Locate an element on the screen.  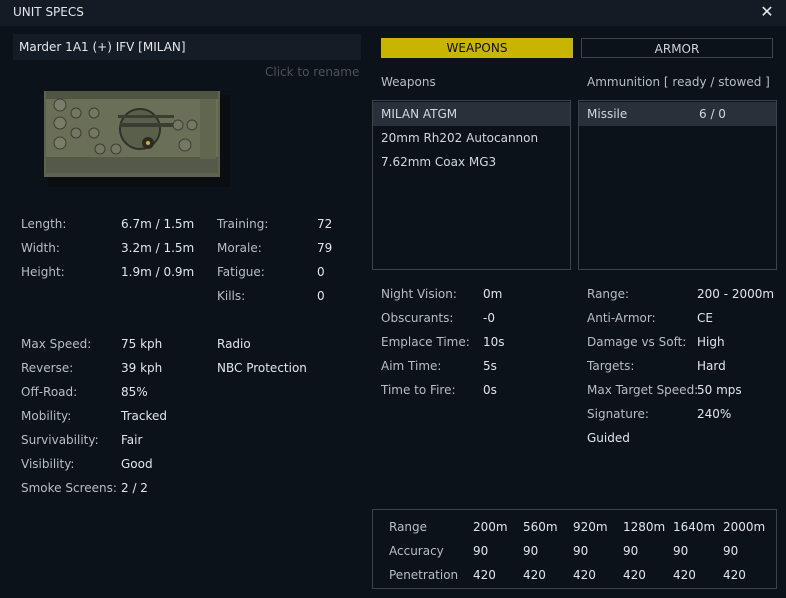
aim-time-value: 5s is located at coordinates (490, 366).